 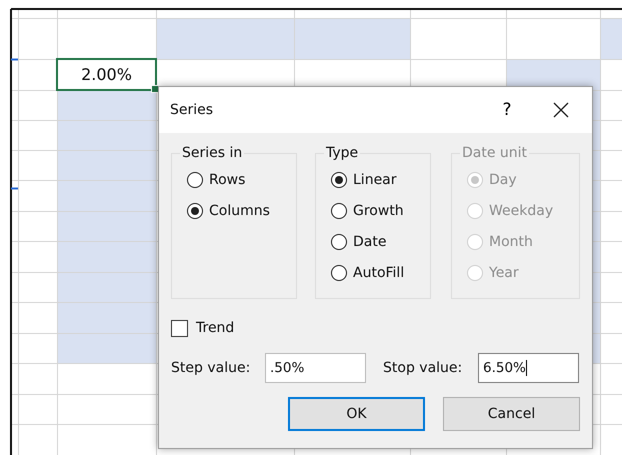 What do you see at coordinates (523, 241) in the screenshot?
I see `radio-option: Month` at bounding box center [523, 241].